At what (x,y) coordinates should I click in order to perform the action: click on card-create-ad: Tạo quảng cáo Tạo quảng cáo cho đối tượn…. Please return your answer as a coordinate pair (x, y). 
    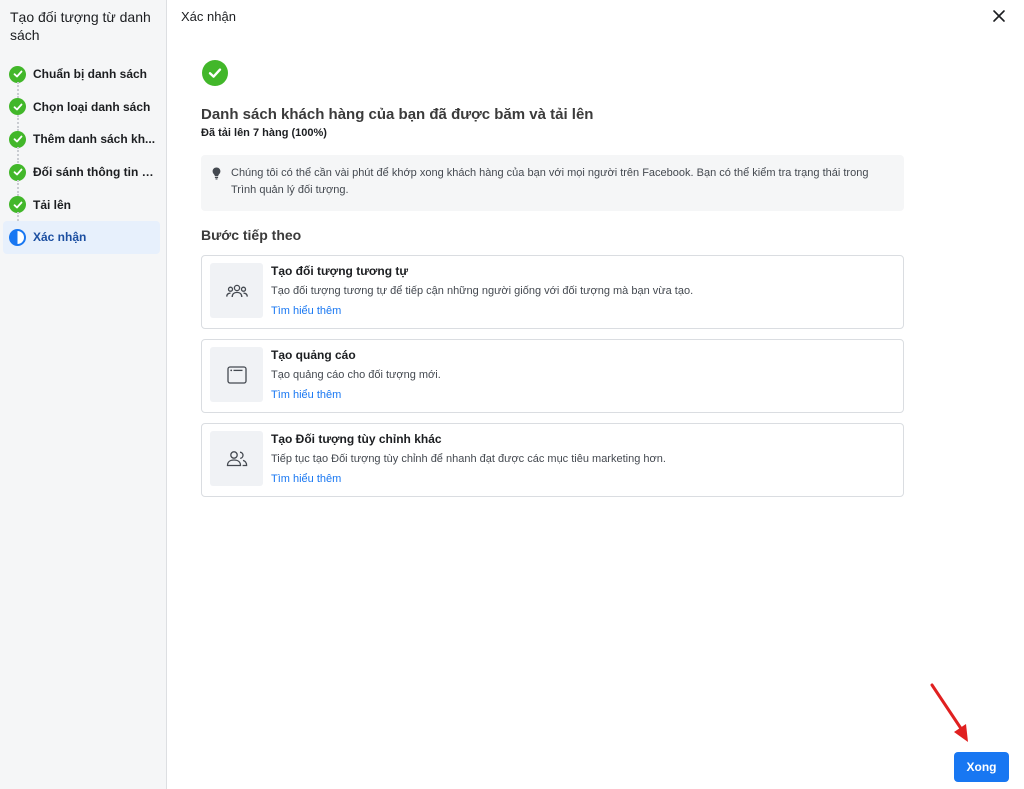
    Looking at the image, I should click on (552, 376).